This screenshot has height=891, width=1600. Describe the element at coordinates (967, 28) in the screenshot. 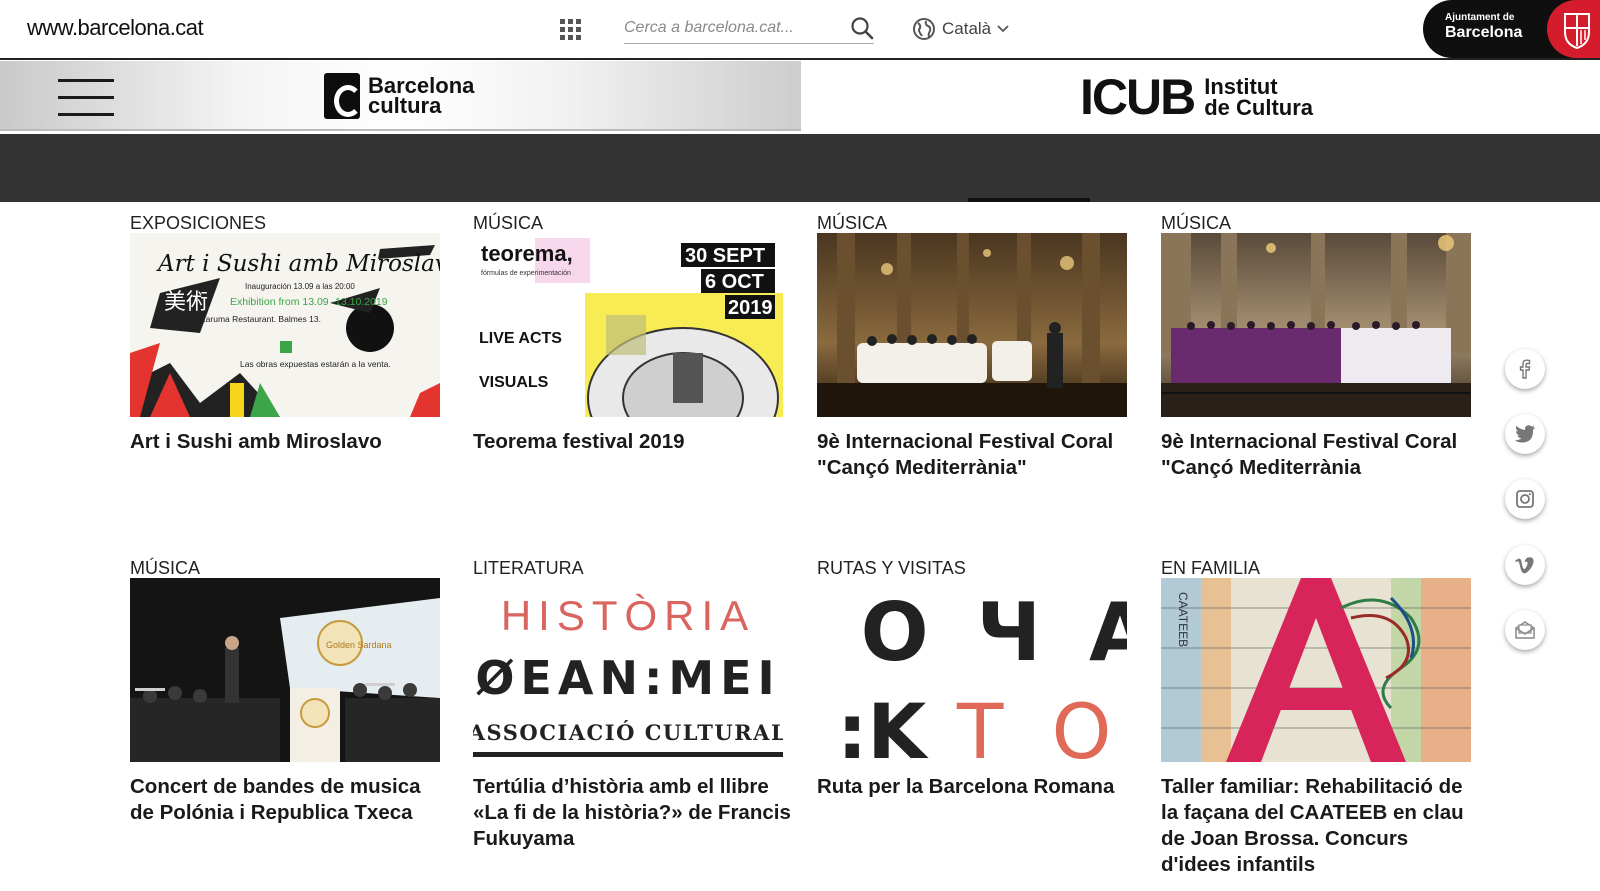

I see `language-label: Català` at that location.